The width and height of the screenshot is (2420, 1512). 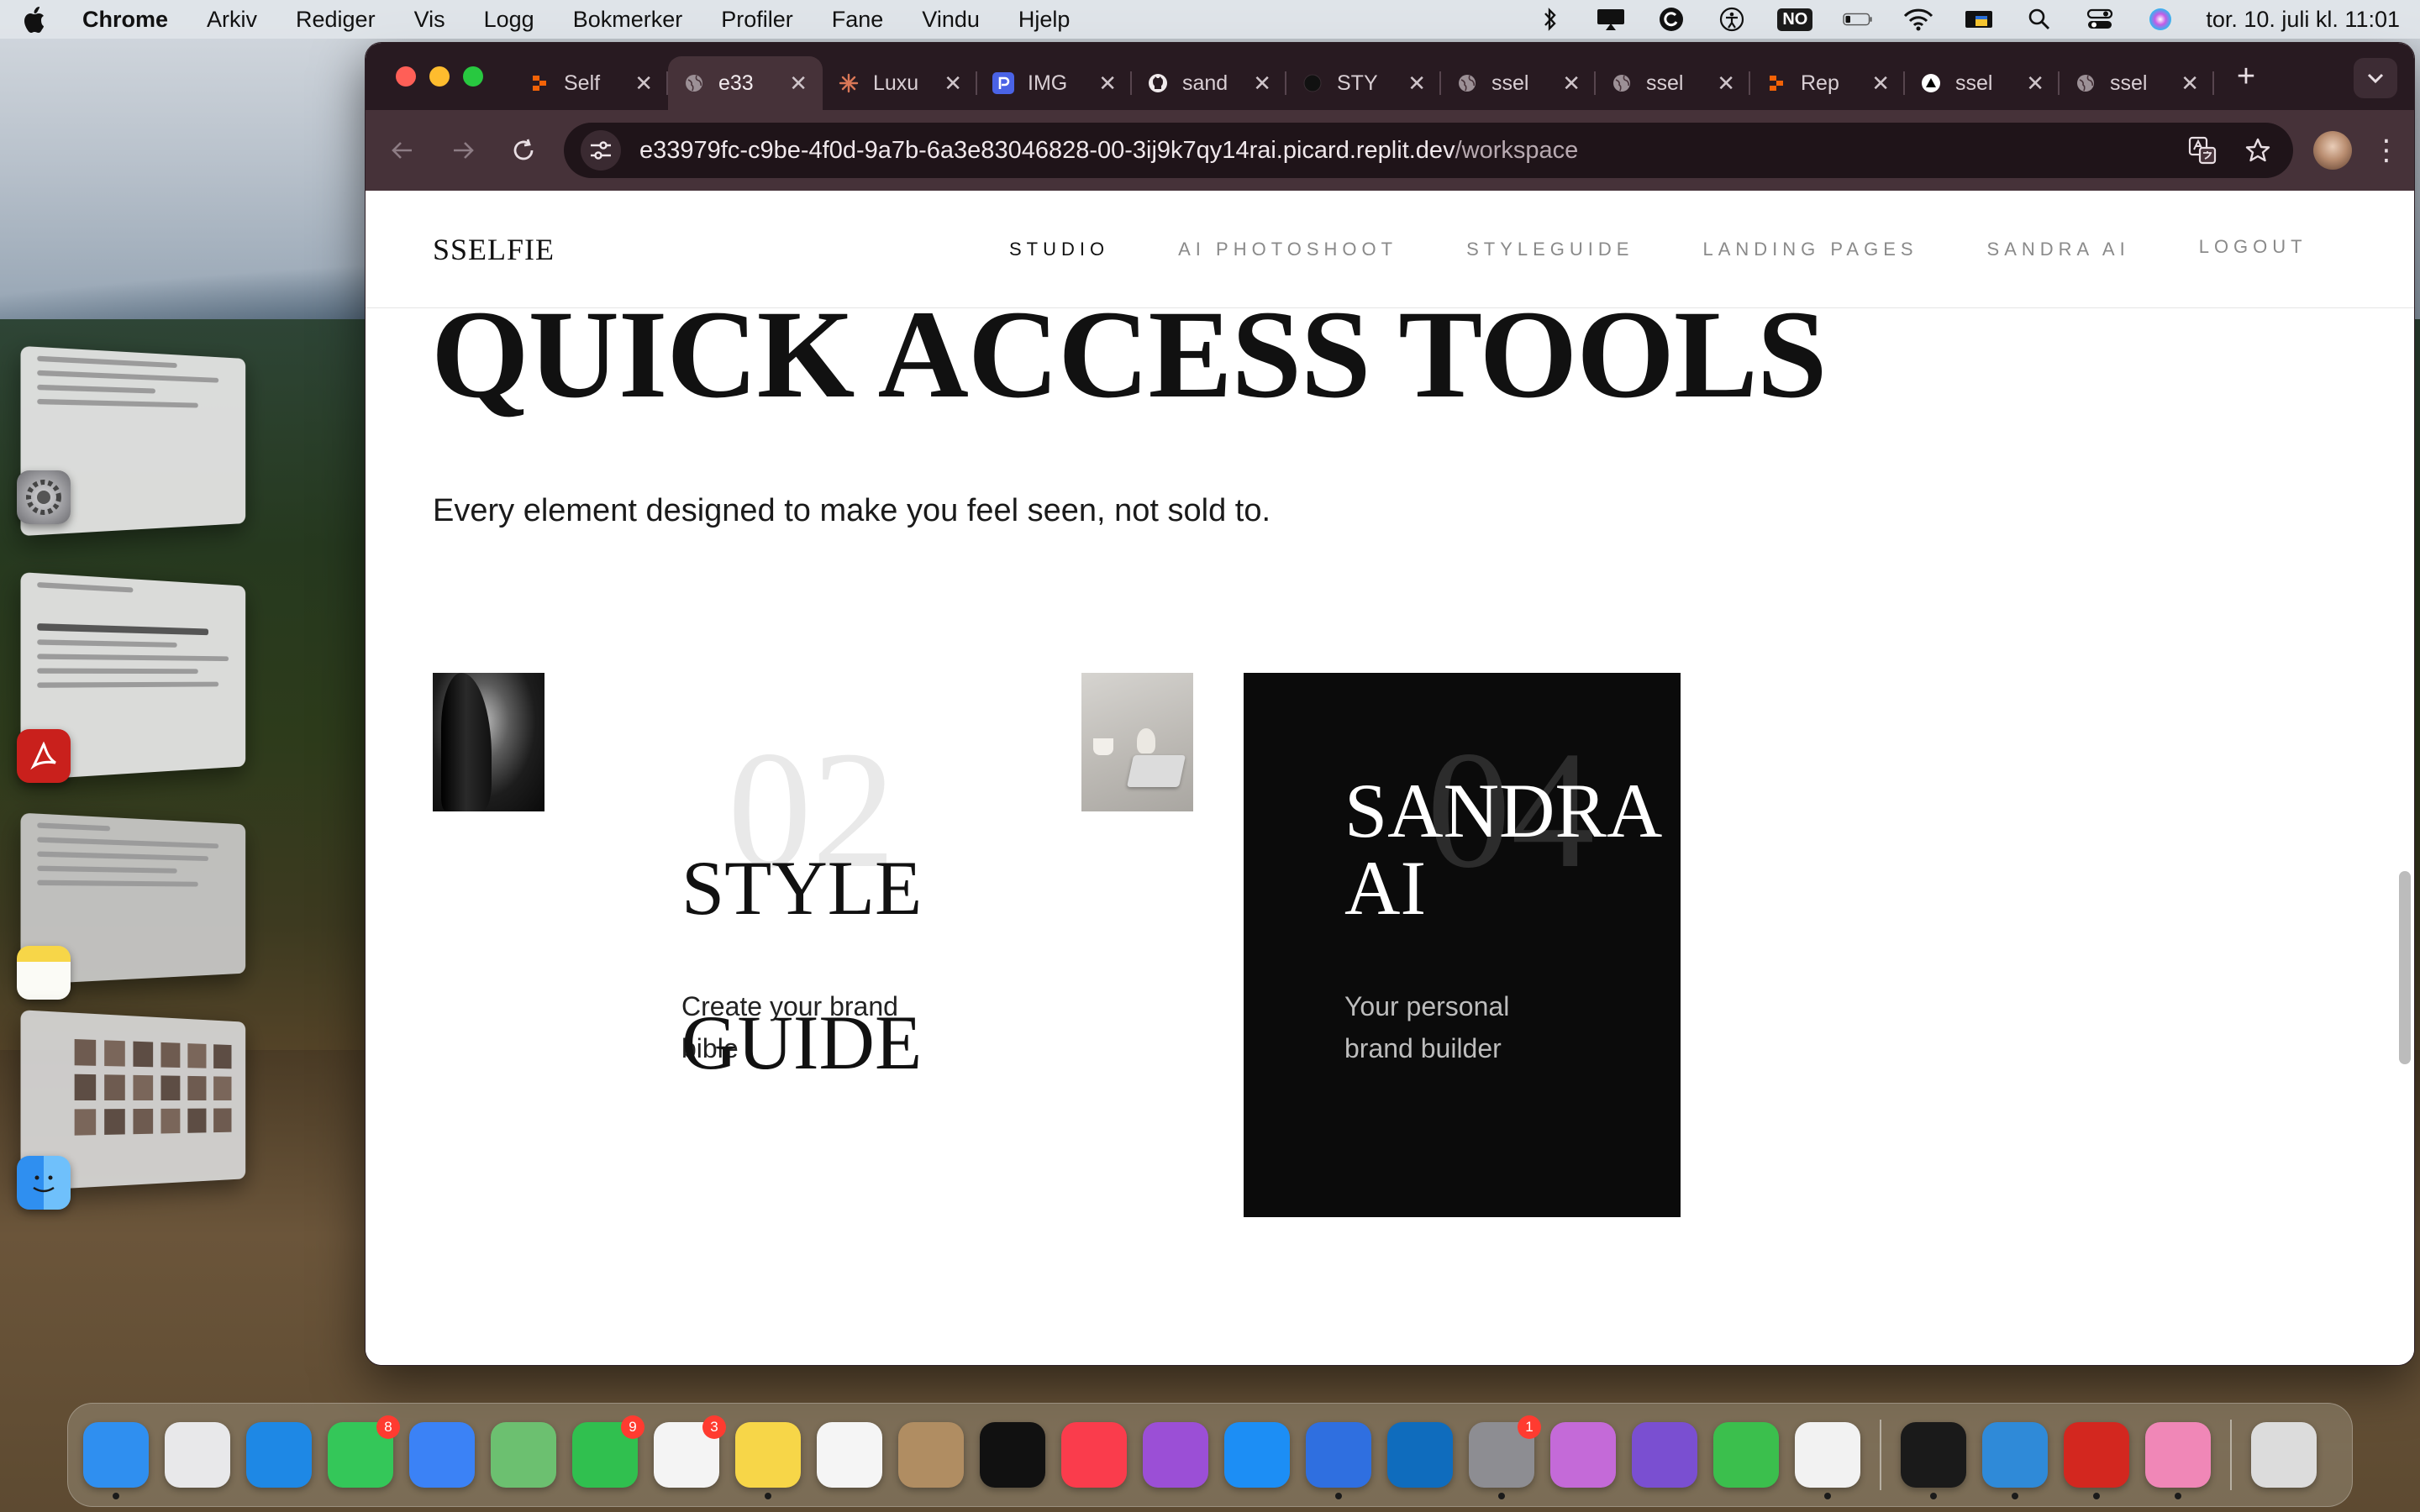 What do you see at coordinates (494, 249) in the screenshot?
I see `site-logo: SSELFIE` at bounding box center [494, 249].